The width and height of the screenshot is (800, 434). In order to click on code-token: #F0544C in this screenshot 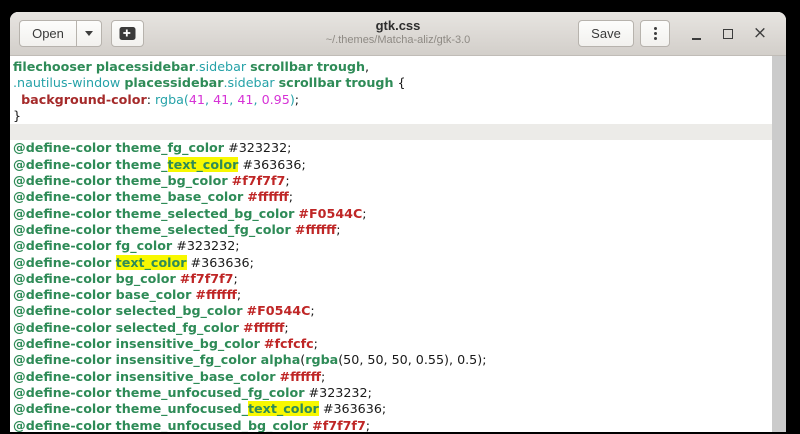, I will do `click(330, 213)`.